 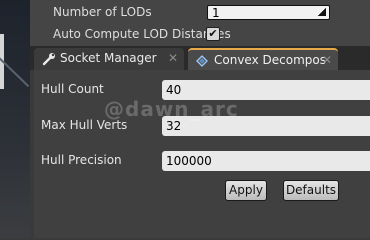 I want to click on apply-button: Apply, so click(x=246, y=190).